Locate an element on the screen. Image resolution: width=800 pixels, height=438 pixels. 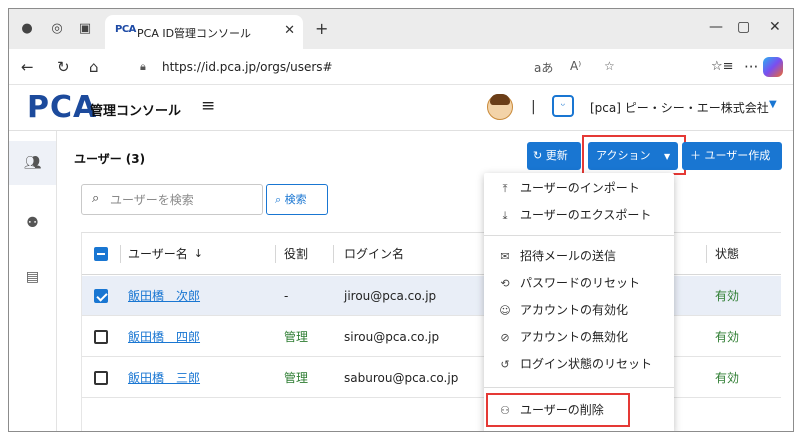
search-icon: ⌕ is located at coordinates (278, 199).